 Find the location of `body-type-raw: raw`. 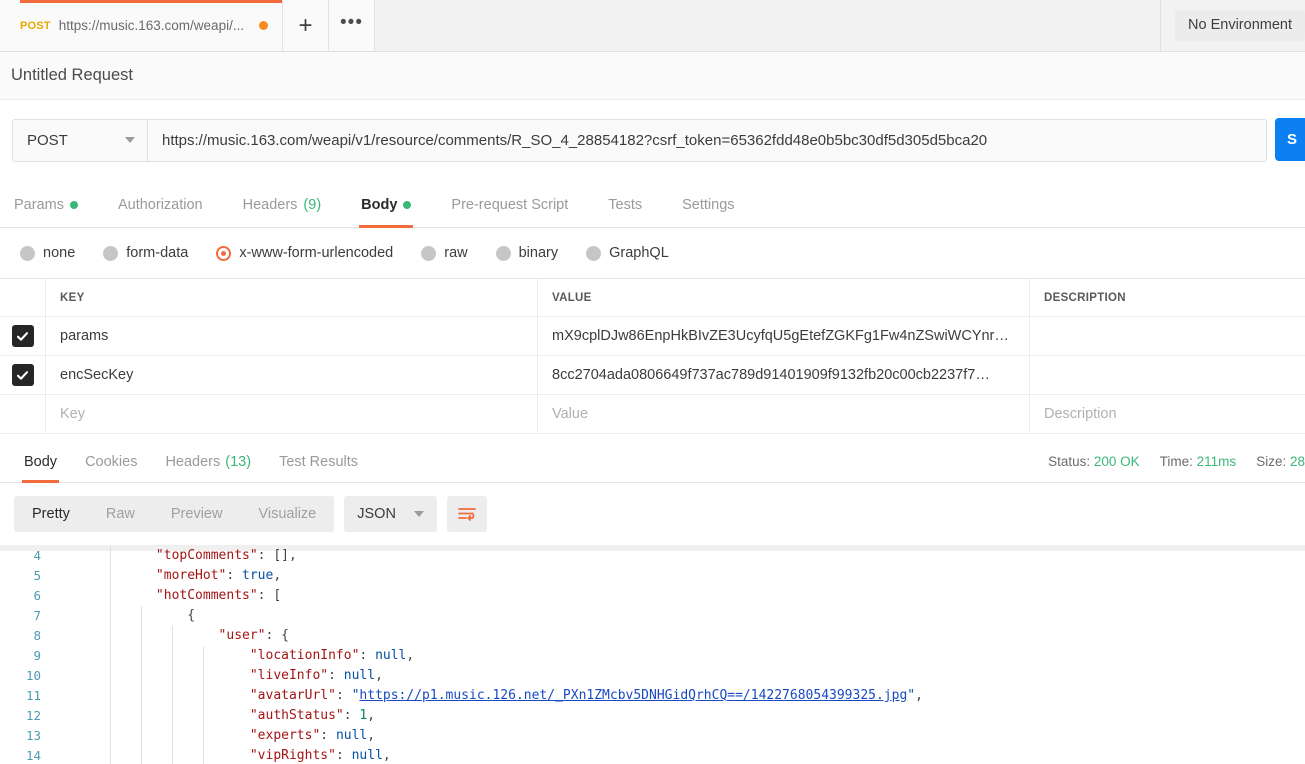

body-type-raw: raw is located at coordinates (444, 253).